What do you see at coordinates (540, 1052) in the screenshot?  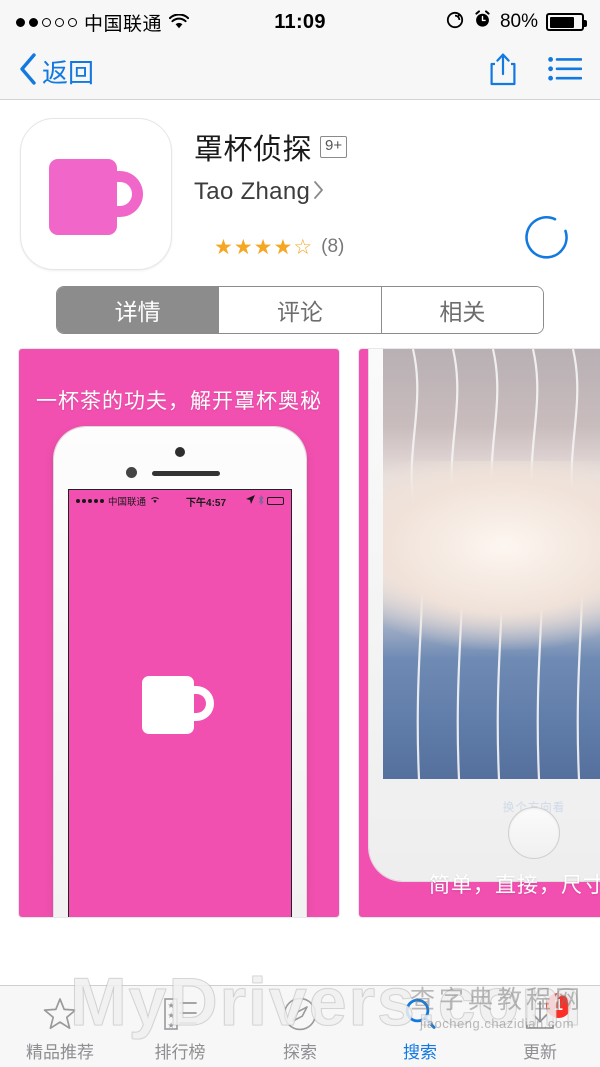 I see `tab-updates-label: 更新` at bounding box center [540, 1052].